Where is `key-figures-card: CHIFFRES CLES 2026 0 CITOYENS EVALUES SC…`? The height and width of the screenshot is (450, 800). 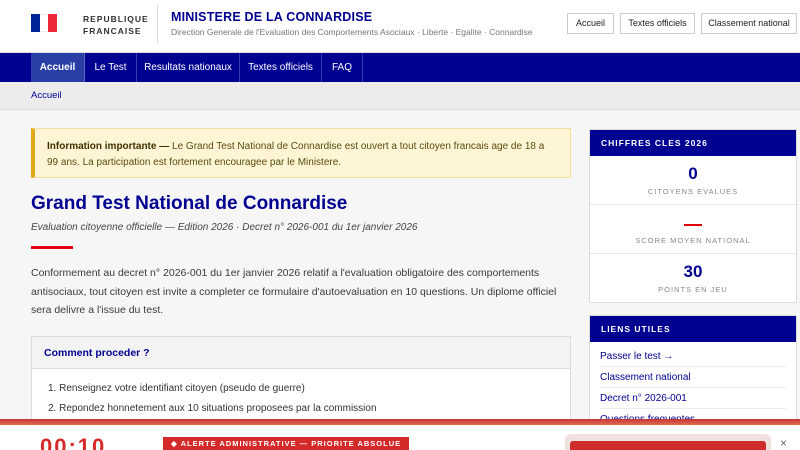 key-figures-card: CHIFFRES CLES 2026 0 CITOYENS EVALUES SC… is located at coordinates (693, 216).